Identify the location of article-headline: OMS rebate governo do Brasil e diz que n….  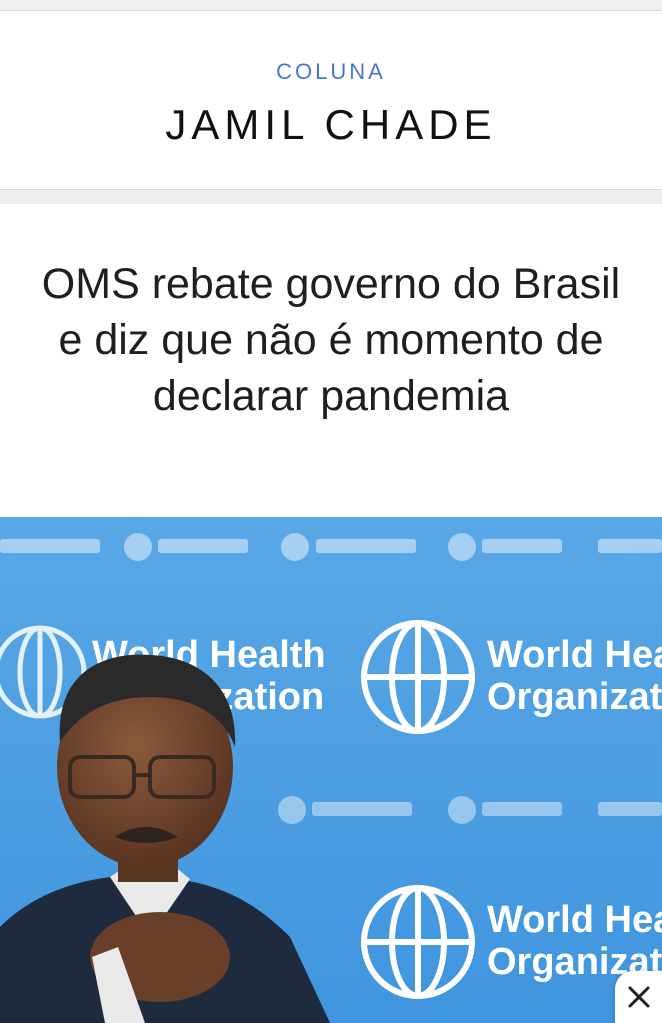
(331, 340).